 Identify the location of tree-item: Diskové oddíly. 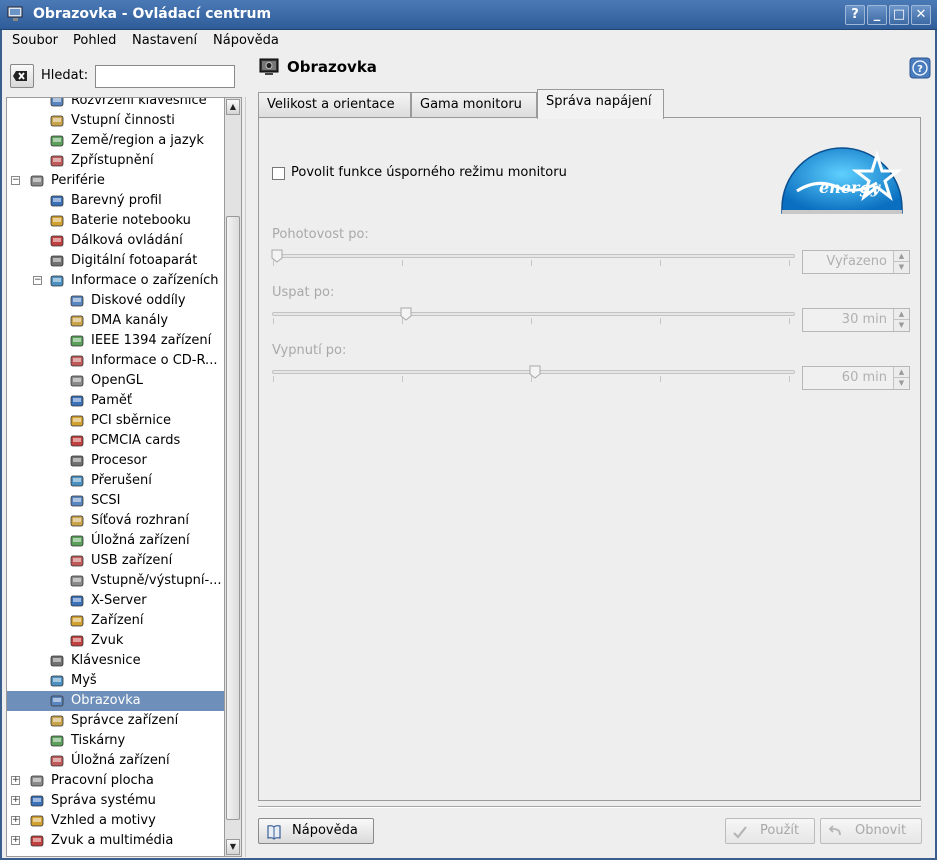
(115, 301).